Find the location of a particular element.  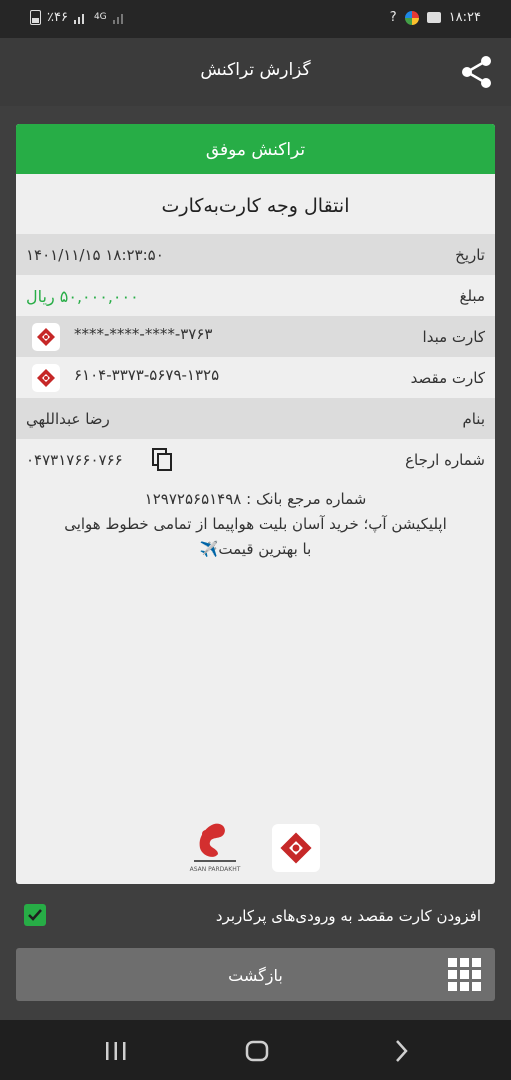

status-right: ? ۱۸:۲۴ is located at coordinates (435, 17).